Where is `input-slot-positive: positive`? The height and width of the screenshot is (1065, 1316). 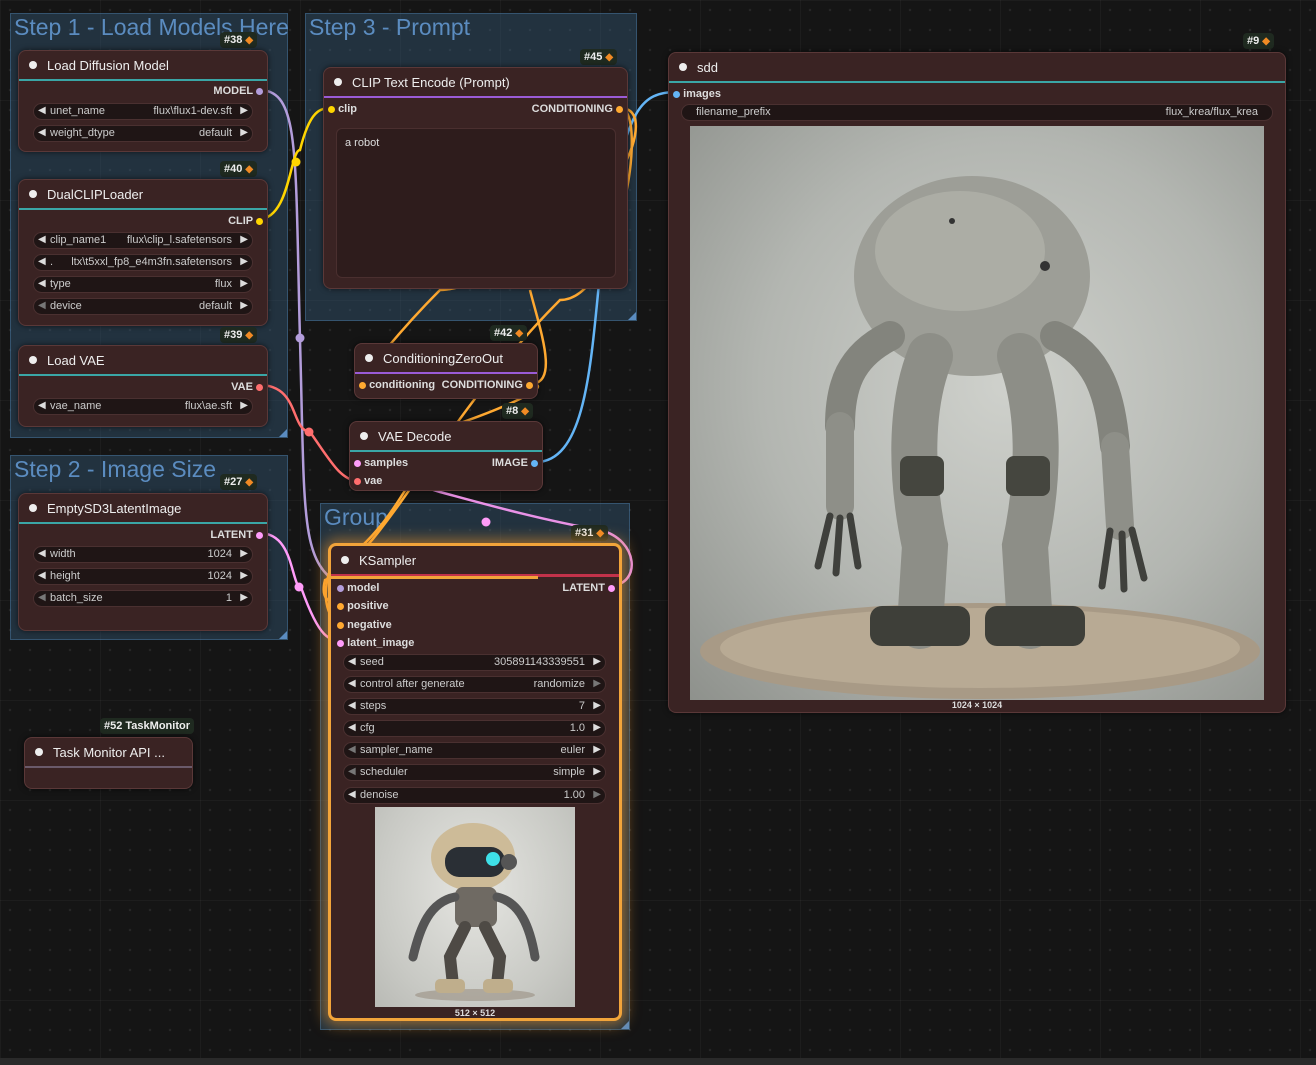
input-slot-positive: positive is located at coordinates (363, 606).